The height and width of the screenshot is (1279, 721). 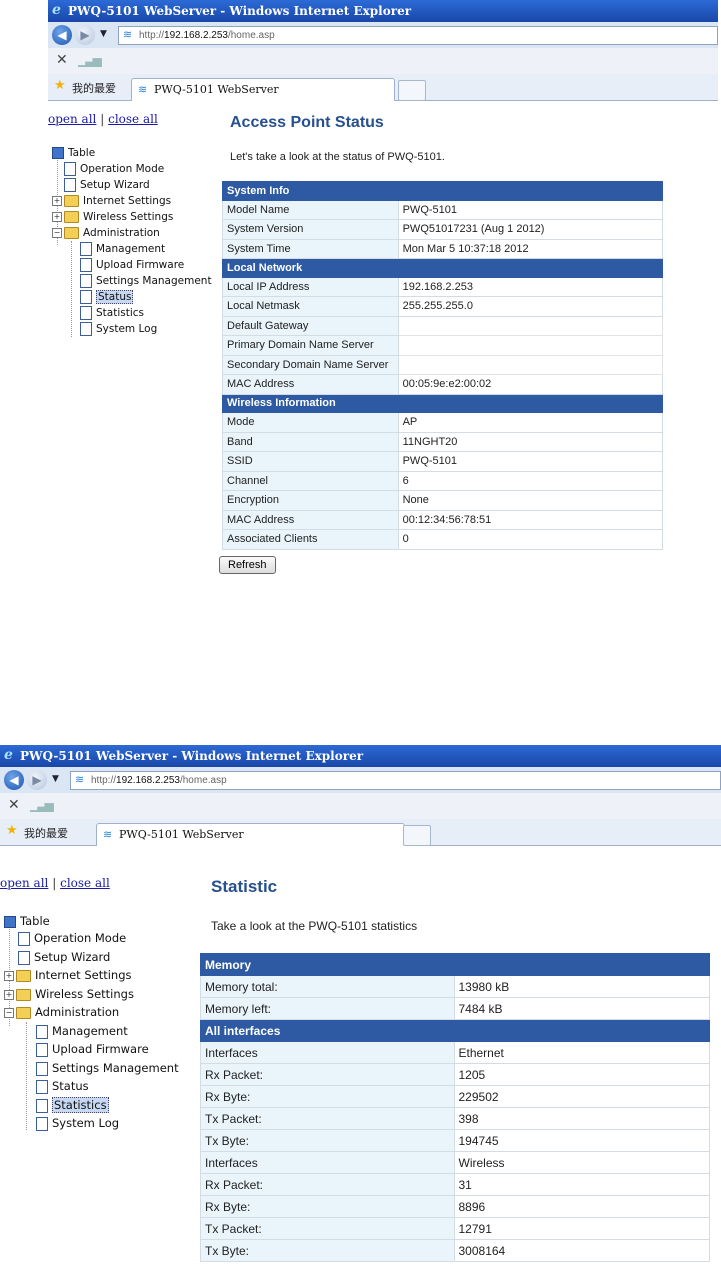 I want to click on refresh-button: Refresh, so click(x=247, y=565).